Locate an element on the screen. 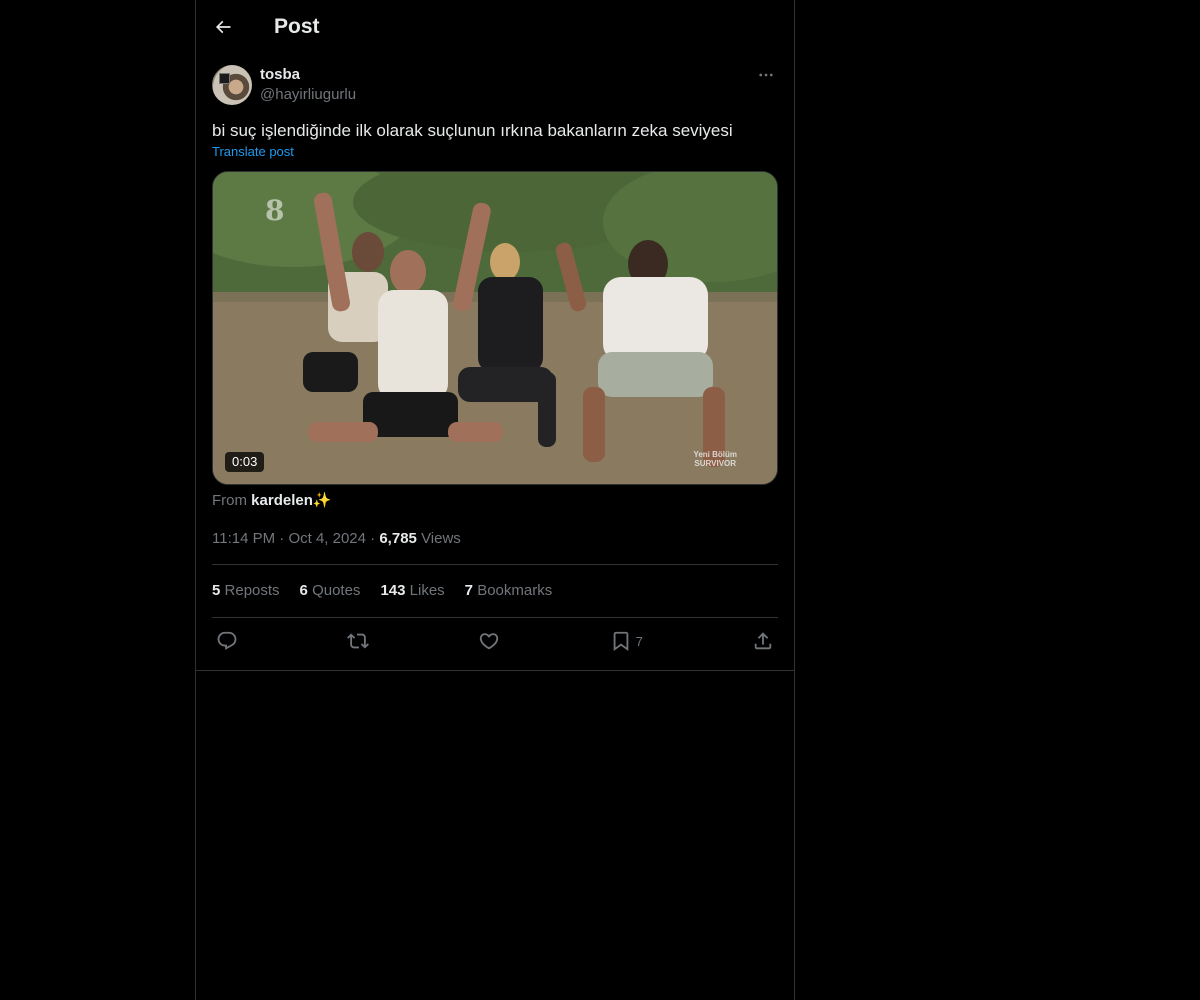  more-horizontal-icon is located at coordinates (766, 75).